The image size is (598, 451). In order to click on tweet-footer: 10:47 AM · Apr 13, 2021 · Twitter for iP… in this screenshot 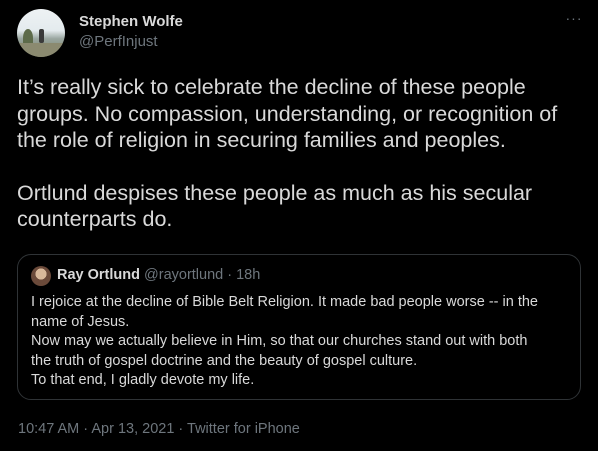, I will do `click(159, 429)`.